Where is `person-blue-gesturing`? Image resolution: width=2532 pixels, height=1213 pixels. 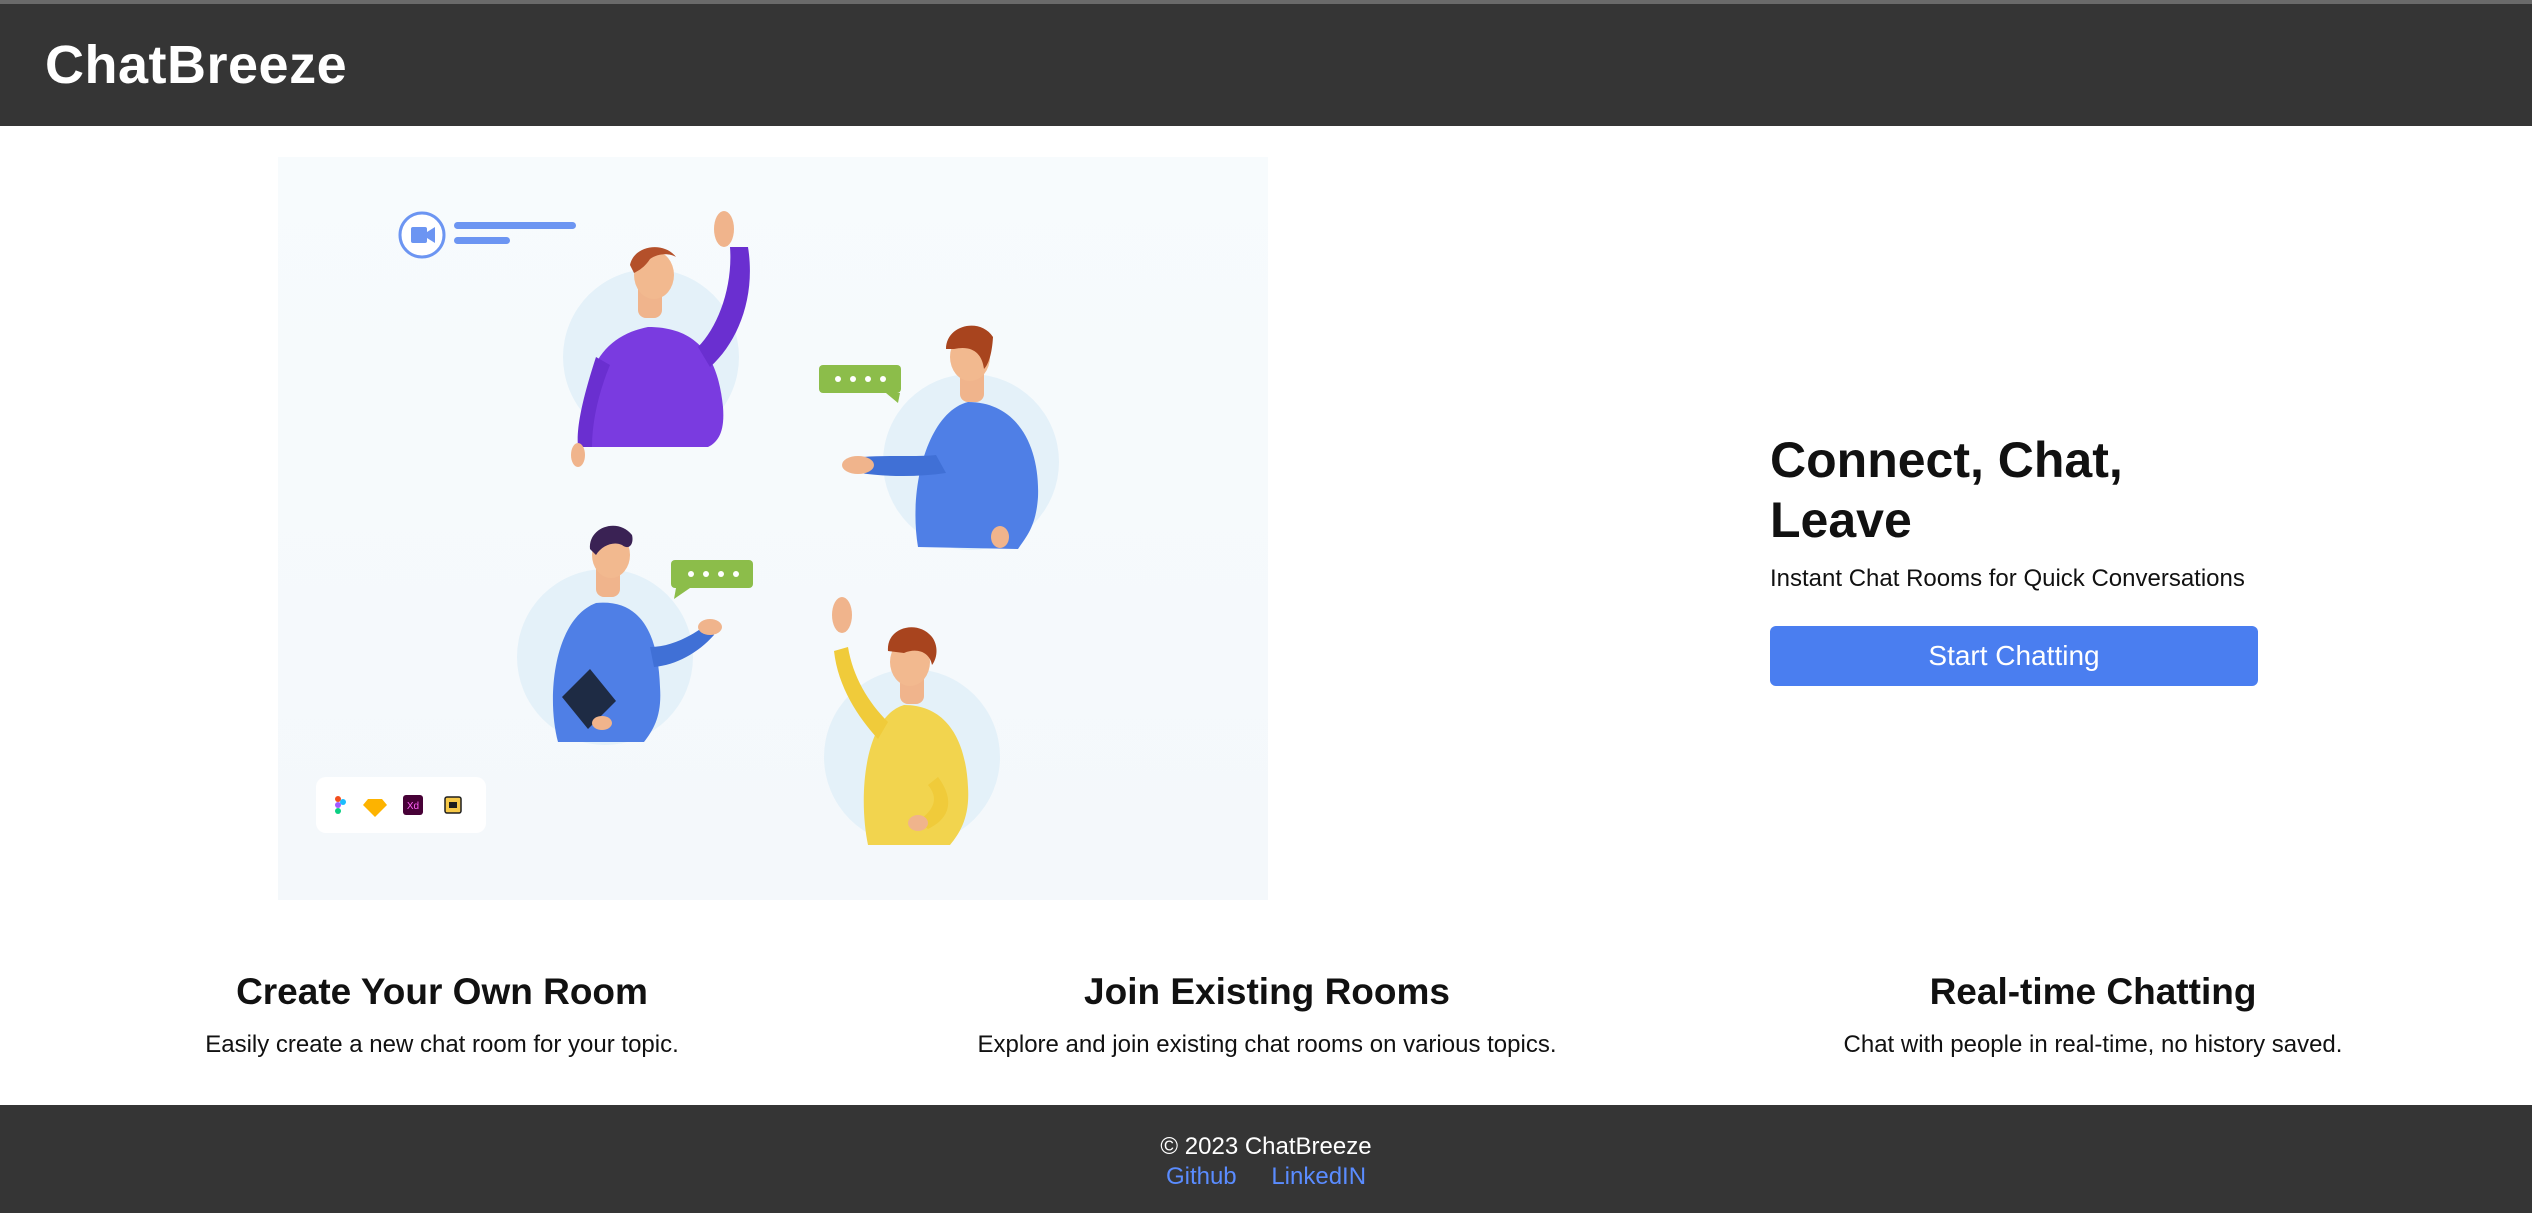
person-blue-gesturing is located at coordinates (950, 437).